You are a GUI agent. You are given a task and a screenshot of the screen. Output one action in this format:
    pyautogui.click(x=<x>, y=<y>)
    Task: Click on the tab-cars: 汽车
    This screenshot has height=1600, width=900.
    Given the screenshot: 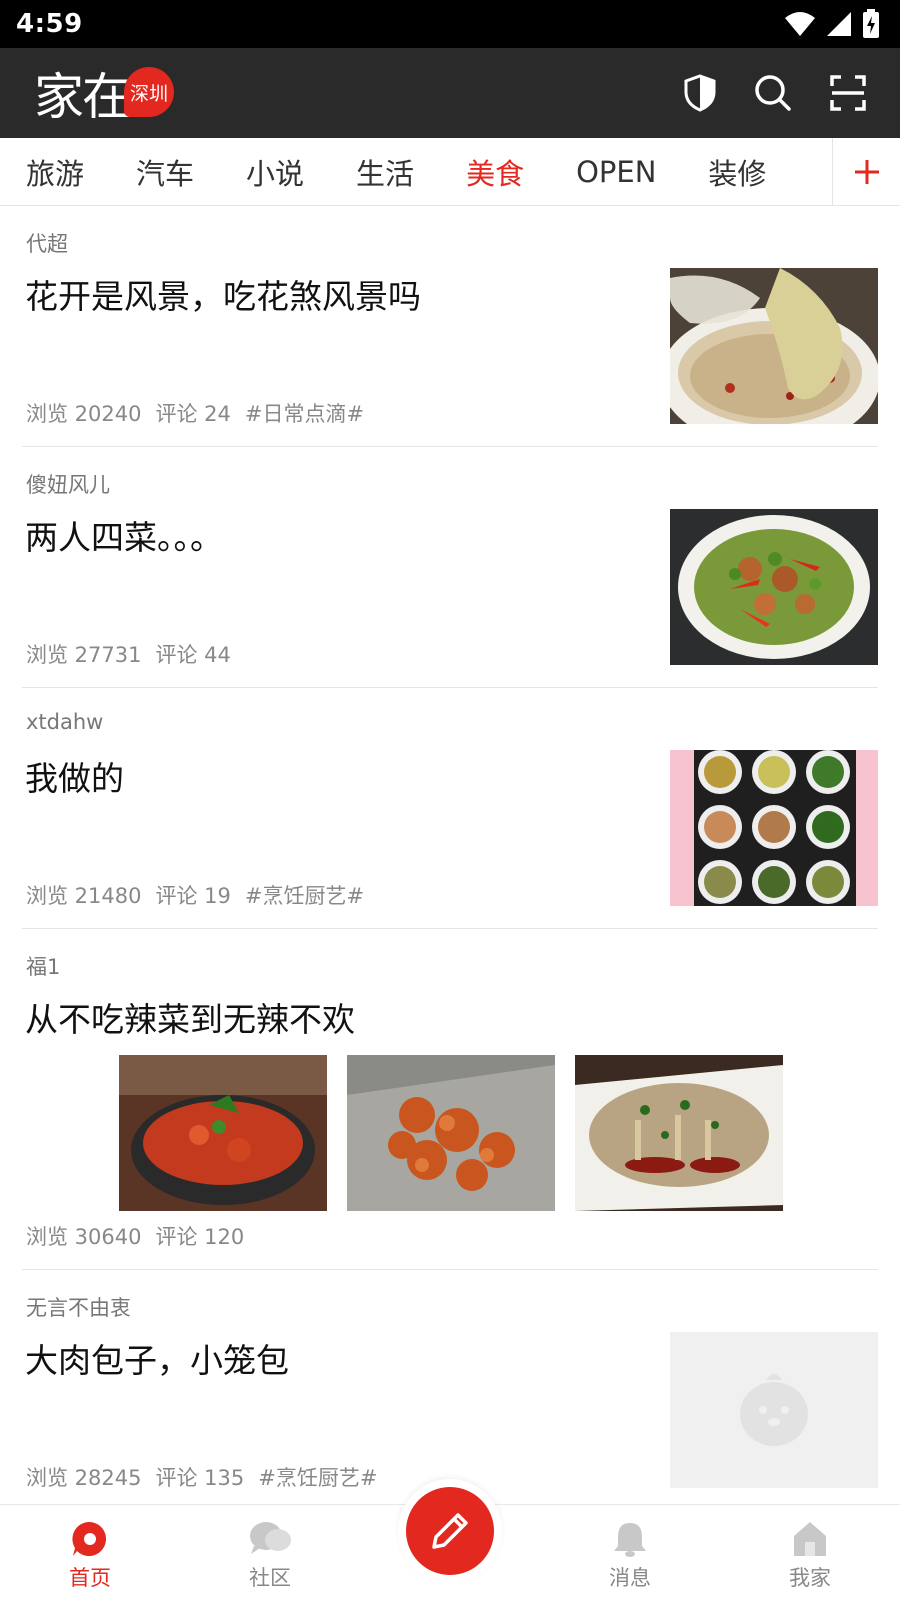 What is the action you would take?
    pyautogui.click(x=165, y=172)
    